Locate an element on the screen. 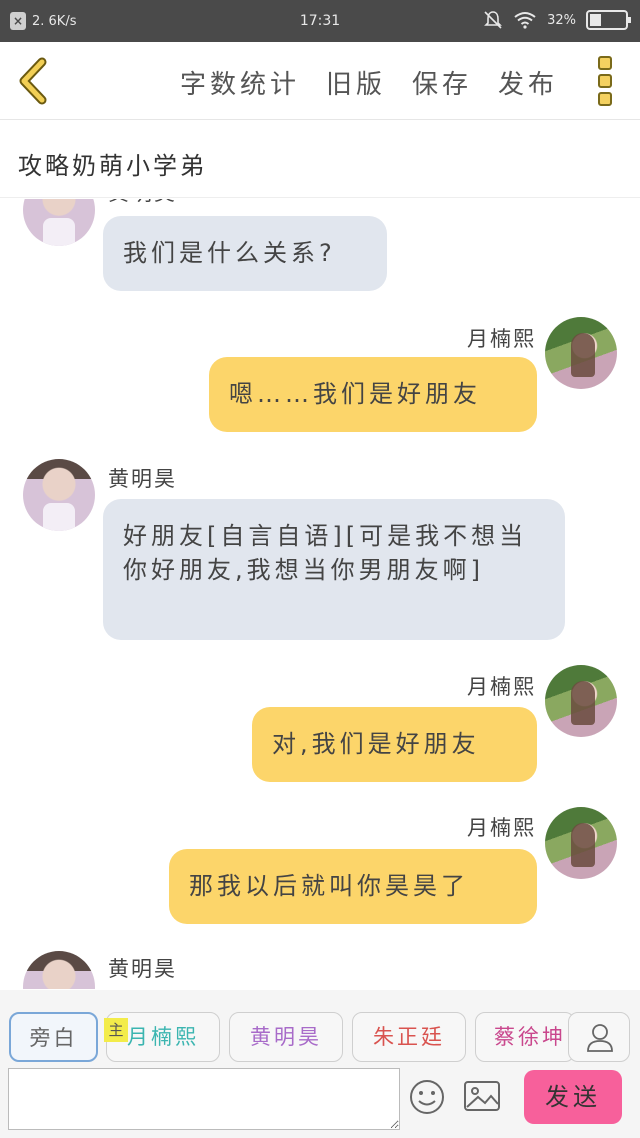  story-title: 攻略奶萌小学弟 is located at coordinates (112, 166).